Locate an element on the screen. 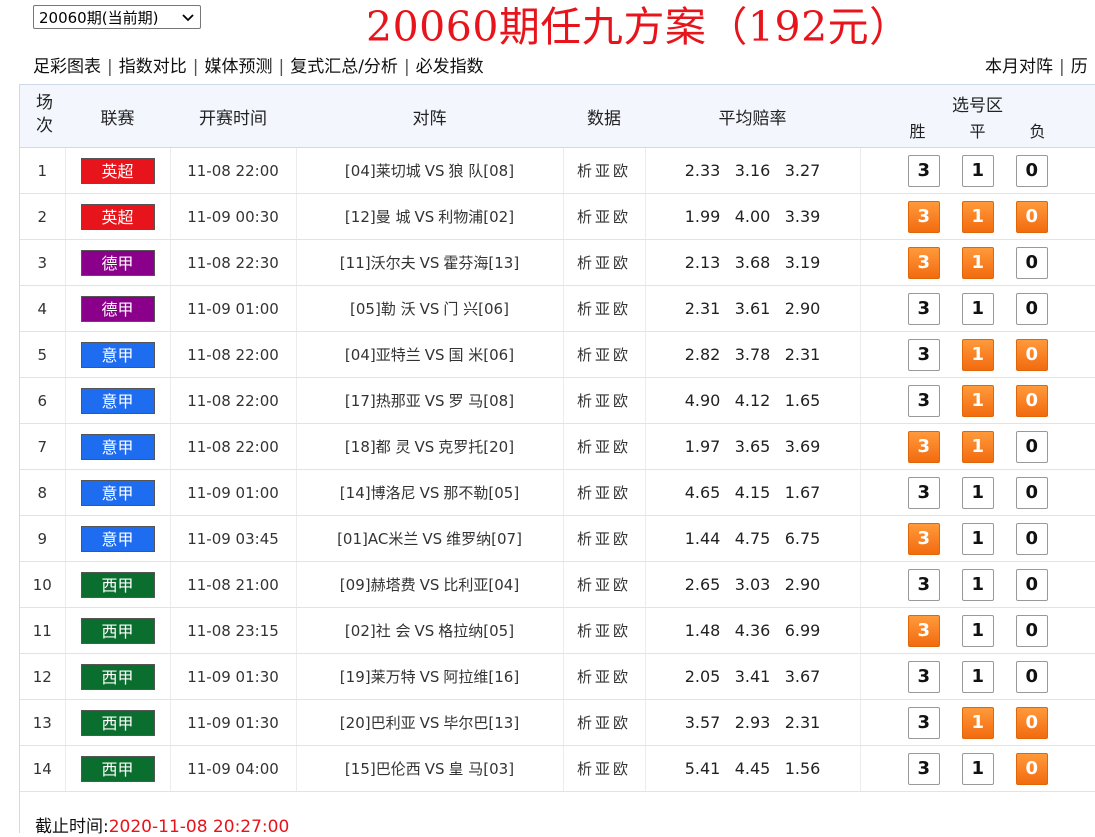 This screenshot has height=837, width=1095. away-team: 阿拉维[16] is located at coordinates (481, 677).